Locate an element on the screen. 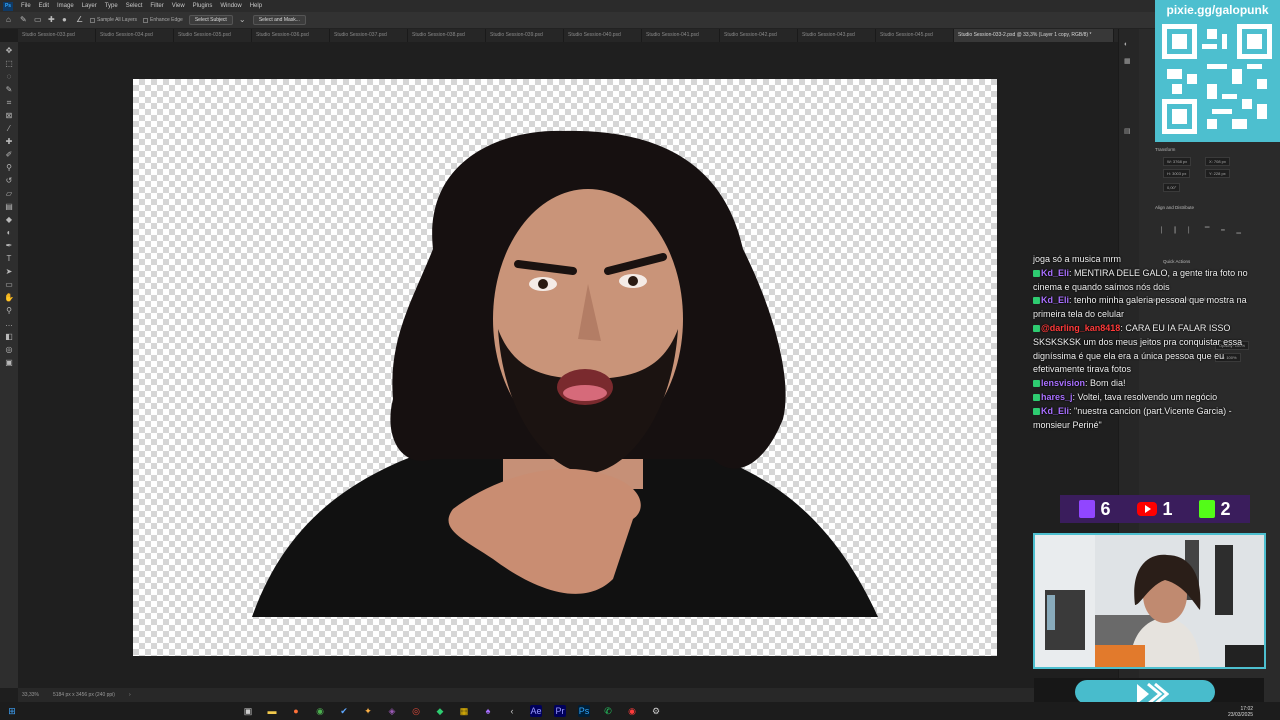 Image resolution: width=1280 pixels, height=720 pixels. clone-stamp-tool-icon: ⚲ is located at coordinates (9, 168).